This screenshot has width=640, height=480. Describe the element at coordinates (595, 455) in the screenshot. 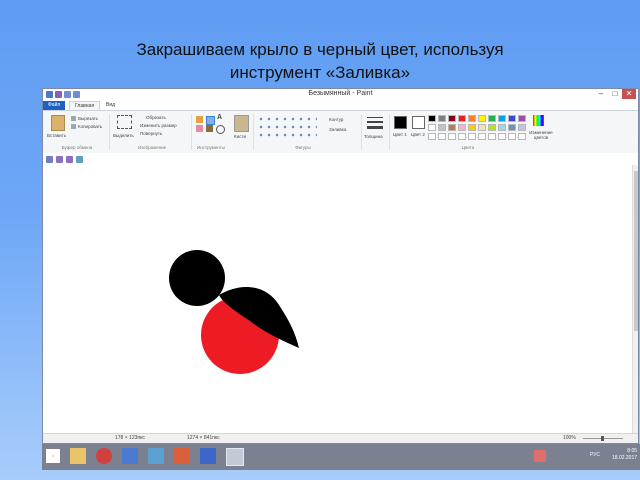

I see `input-language: РУС` at that location.